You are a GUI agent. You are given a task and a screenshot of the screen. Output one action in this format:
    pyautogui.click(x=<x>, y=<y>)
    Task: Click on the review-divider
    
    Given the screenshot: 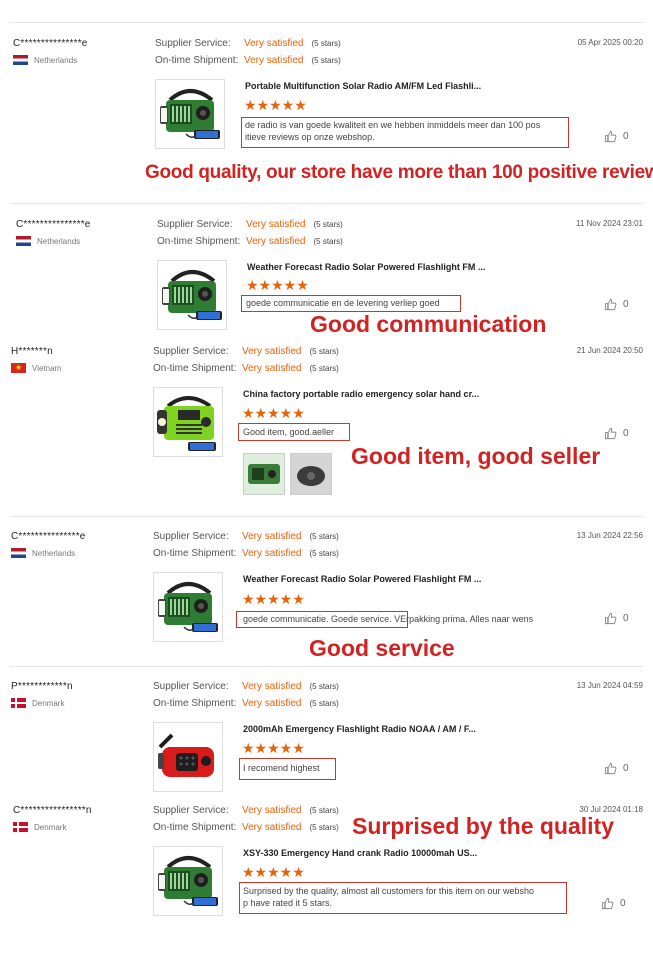 What is the action you would take?
    pyautogui.click(x=326, y=666)
    